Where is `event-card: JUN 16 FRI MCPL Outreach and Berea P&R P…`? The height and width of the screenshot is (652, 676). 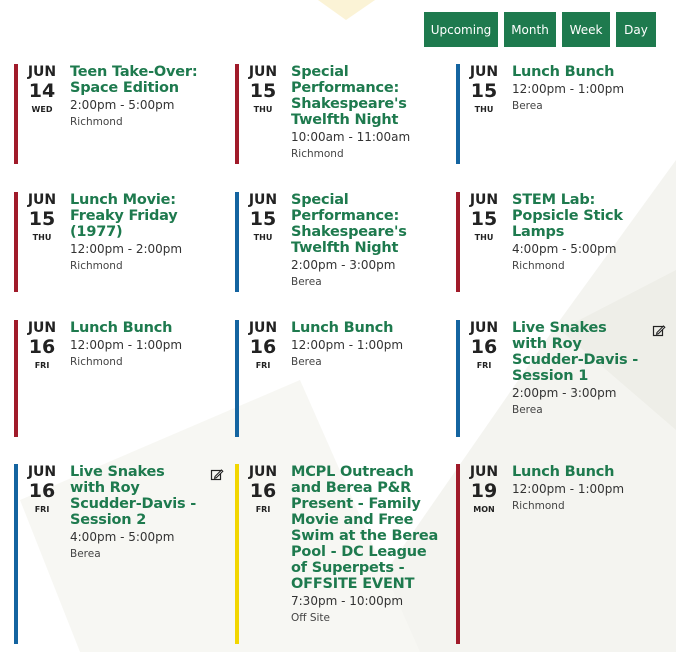 event-card: JUN 16 FRI MCPL Outreach and Berea P&R P… is located at coordinates (340, 554).